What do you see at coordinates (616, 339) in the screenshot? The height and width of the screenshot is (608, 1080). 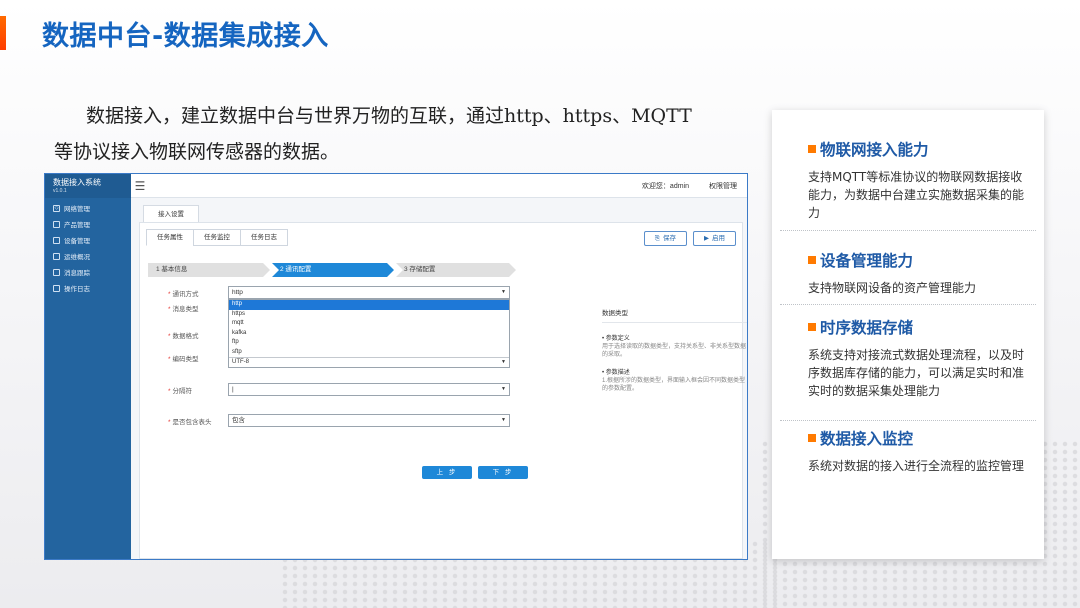 I see `help-section-title: • 参数定义` at bounding box center [616, 339].